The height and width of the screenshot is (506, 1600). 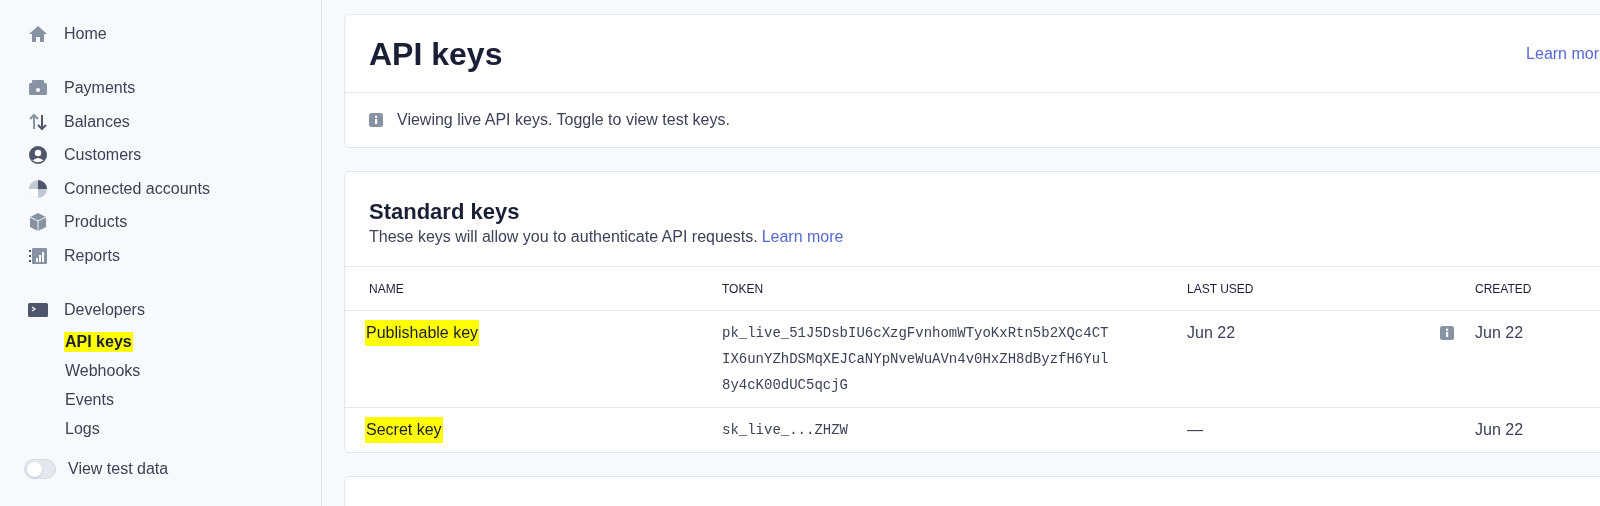 What do you see at coordinates (422, 333) in the screenshot?
I see `key-name: Publishable key` at bounding box center [422, 333].